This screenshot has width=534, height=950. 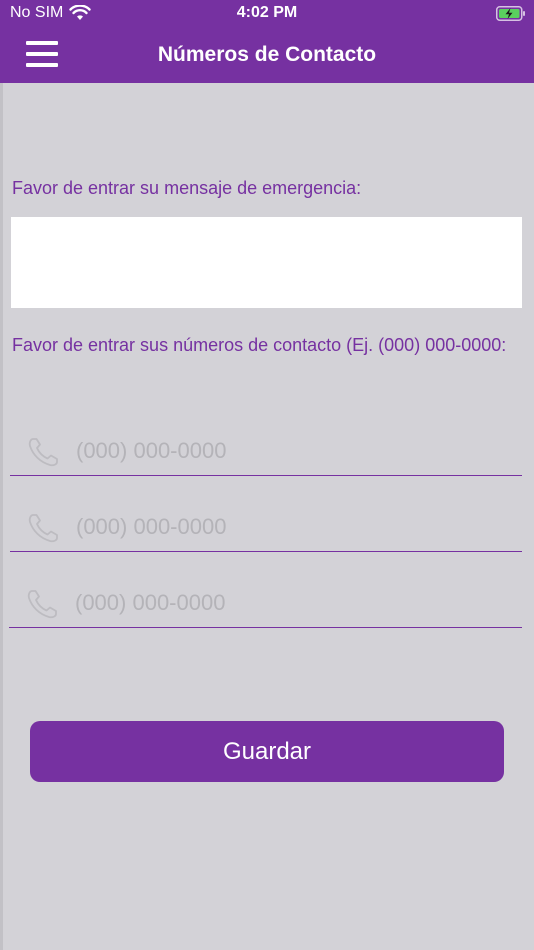 What do you see at coordinates (267, 751) in the screenshot?
I see `save-button: Guardar` at bounding box center [267, 751].